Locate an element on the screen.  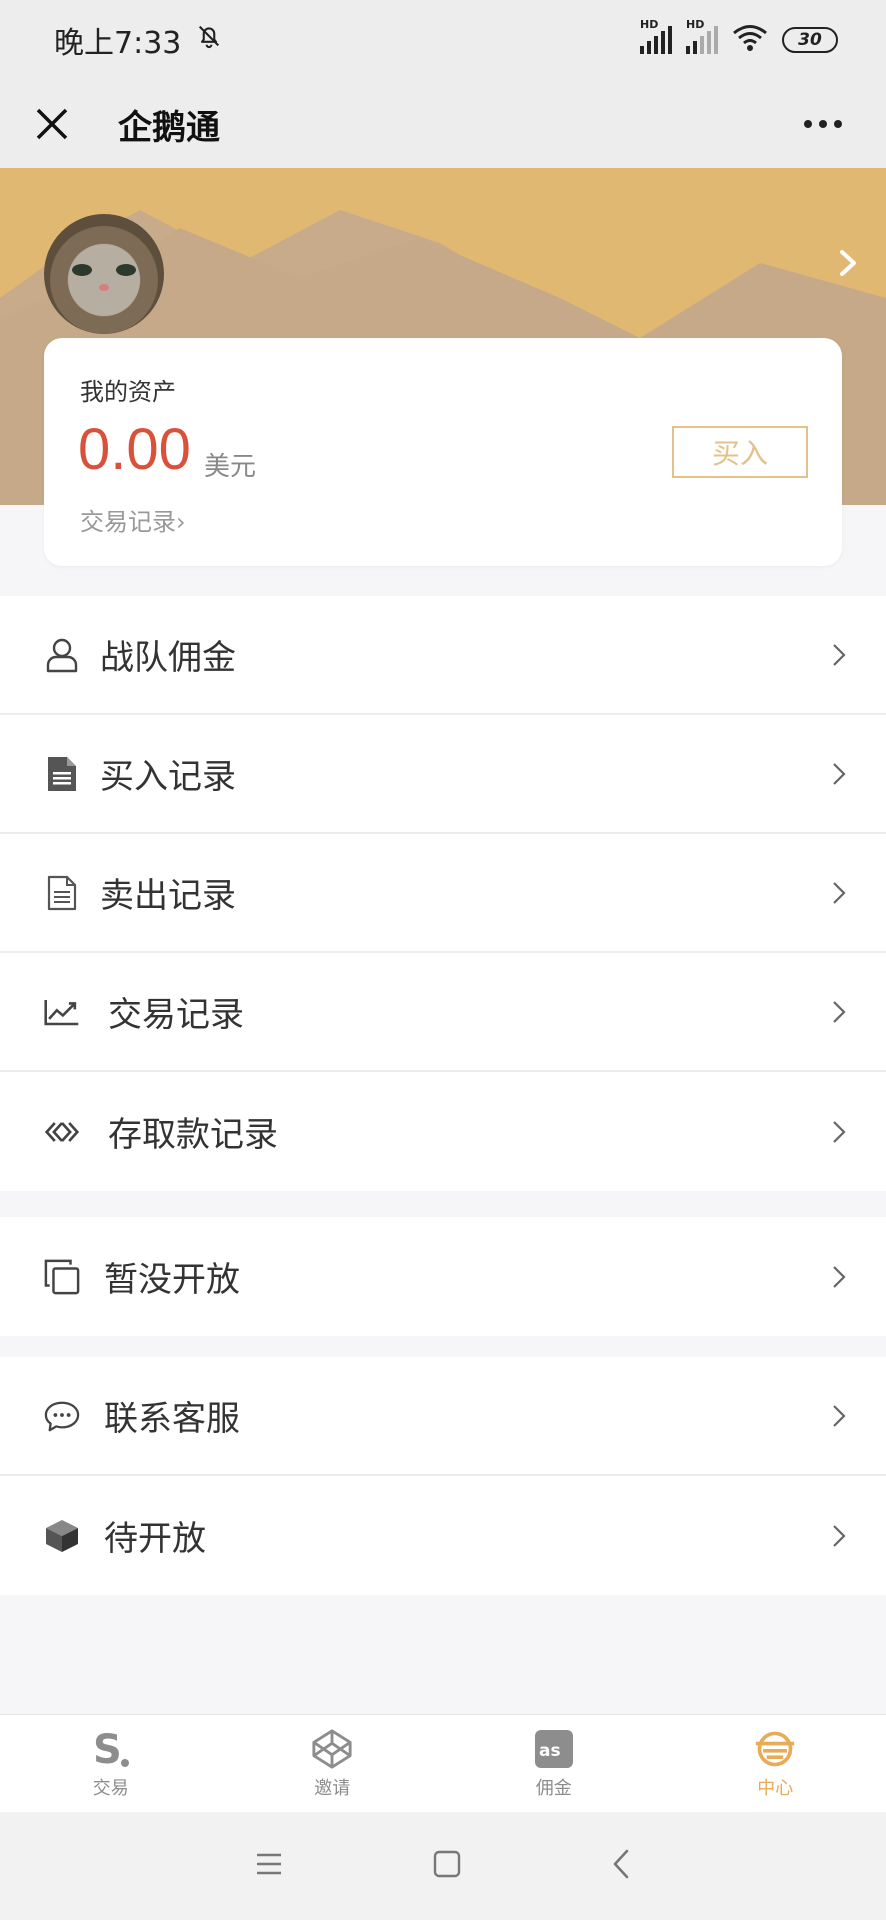
menu-item-label: 联系客服 is located at coordinates (172, 1419).